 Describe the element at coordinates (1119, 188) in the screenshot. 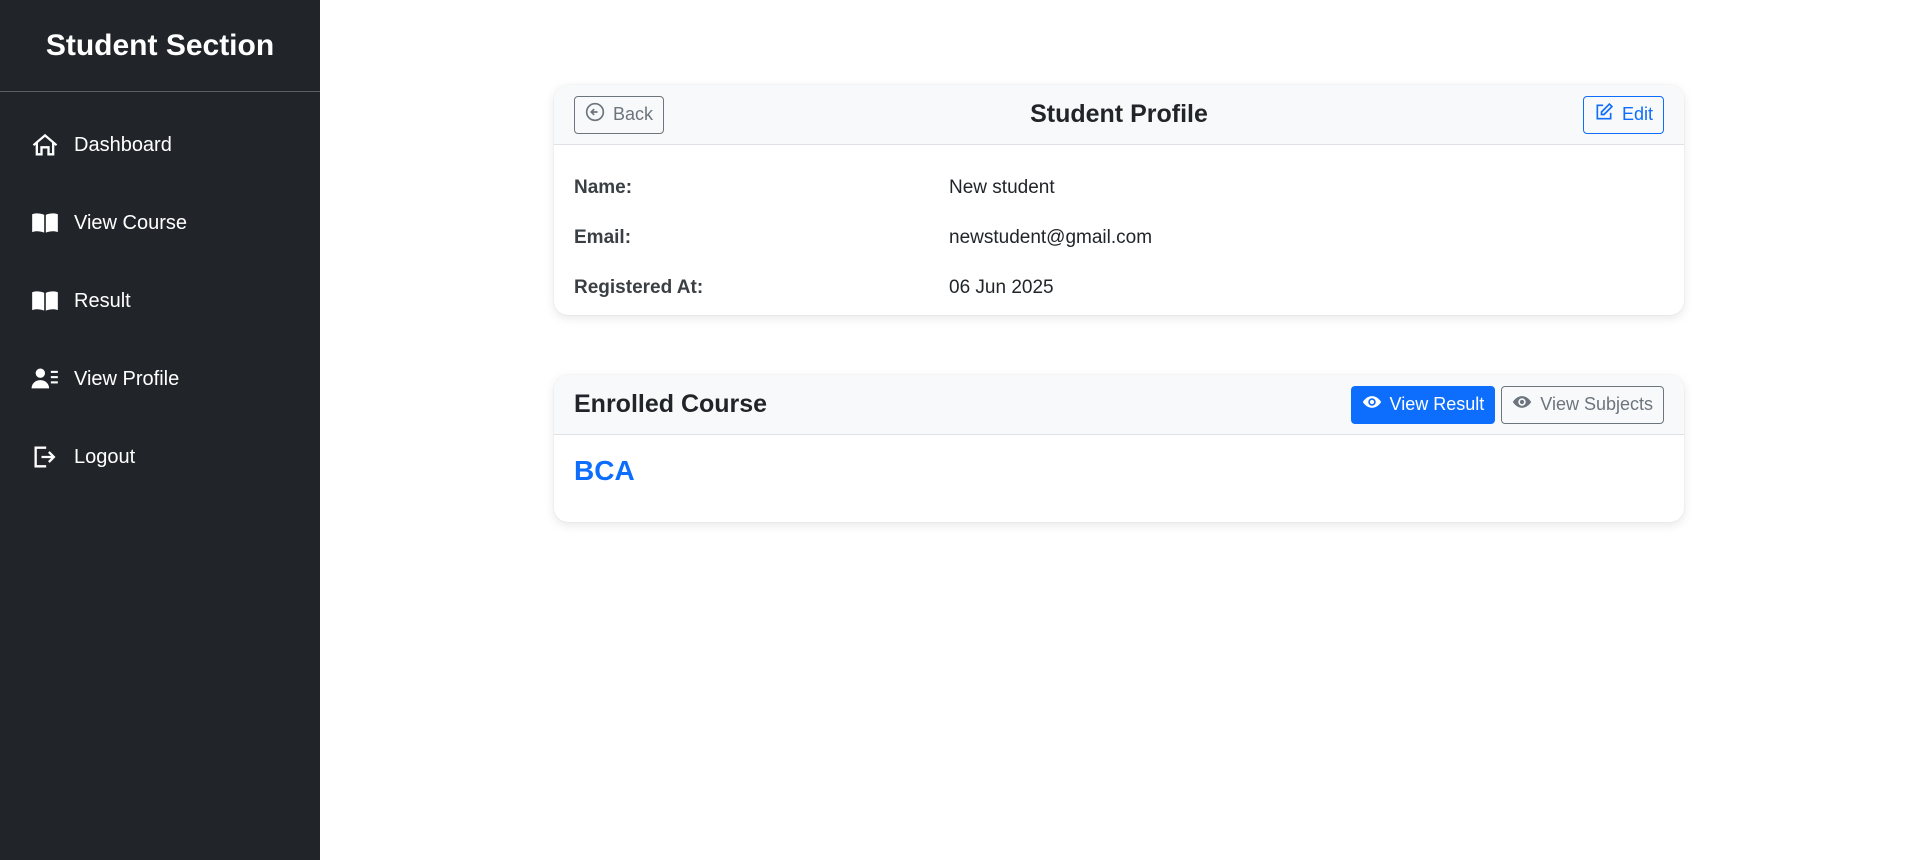

I see `info-row-name: Name: New student` at that location.